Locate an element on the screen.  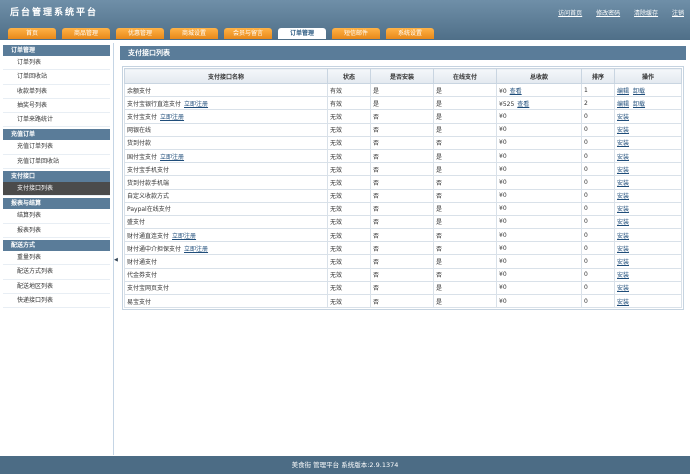
payment-name: 支付宝银行直连支付 is located at coordinates (154, 104).